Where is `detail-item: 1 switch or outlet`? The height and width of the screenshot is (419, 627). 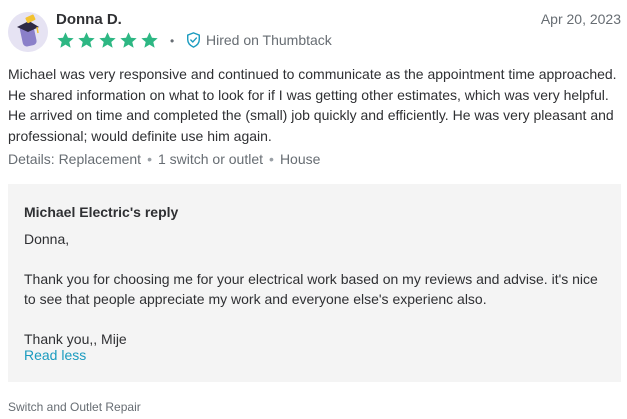 detail-item: 1 switch or outlet is located at coordinates (210, 159).